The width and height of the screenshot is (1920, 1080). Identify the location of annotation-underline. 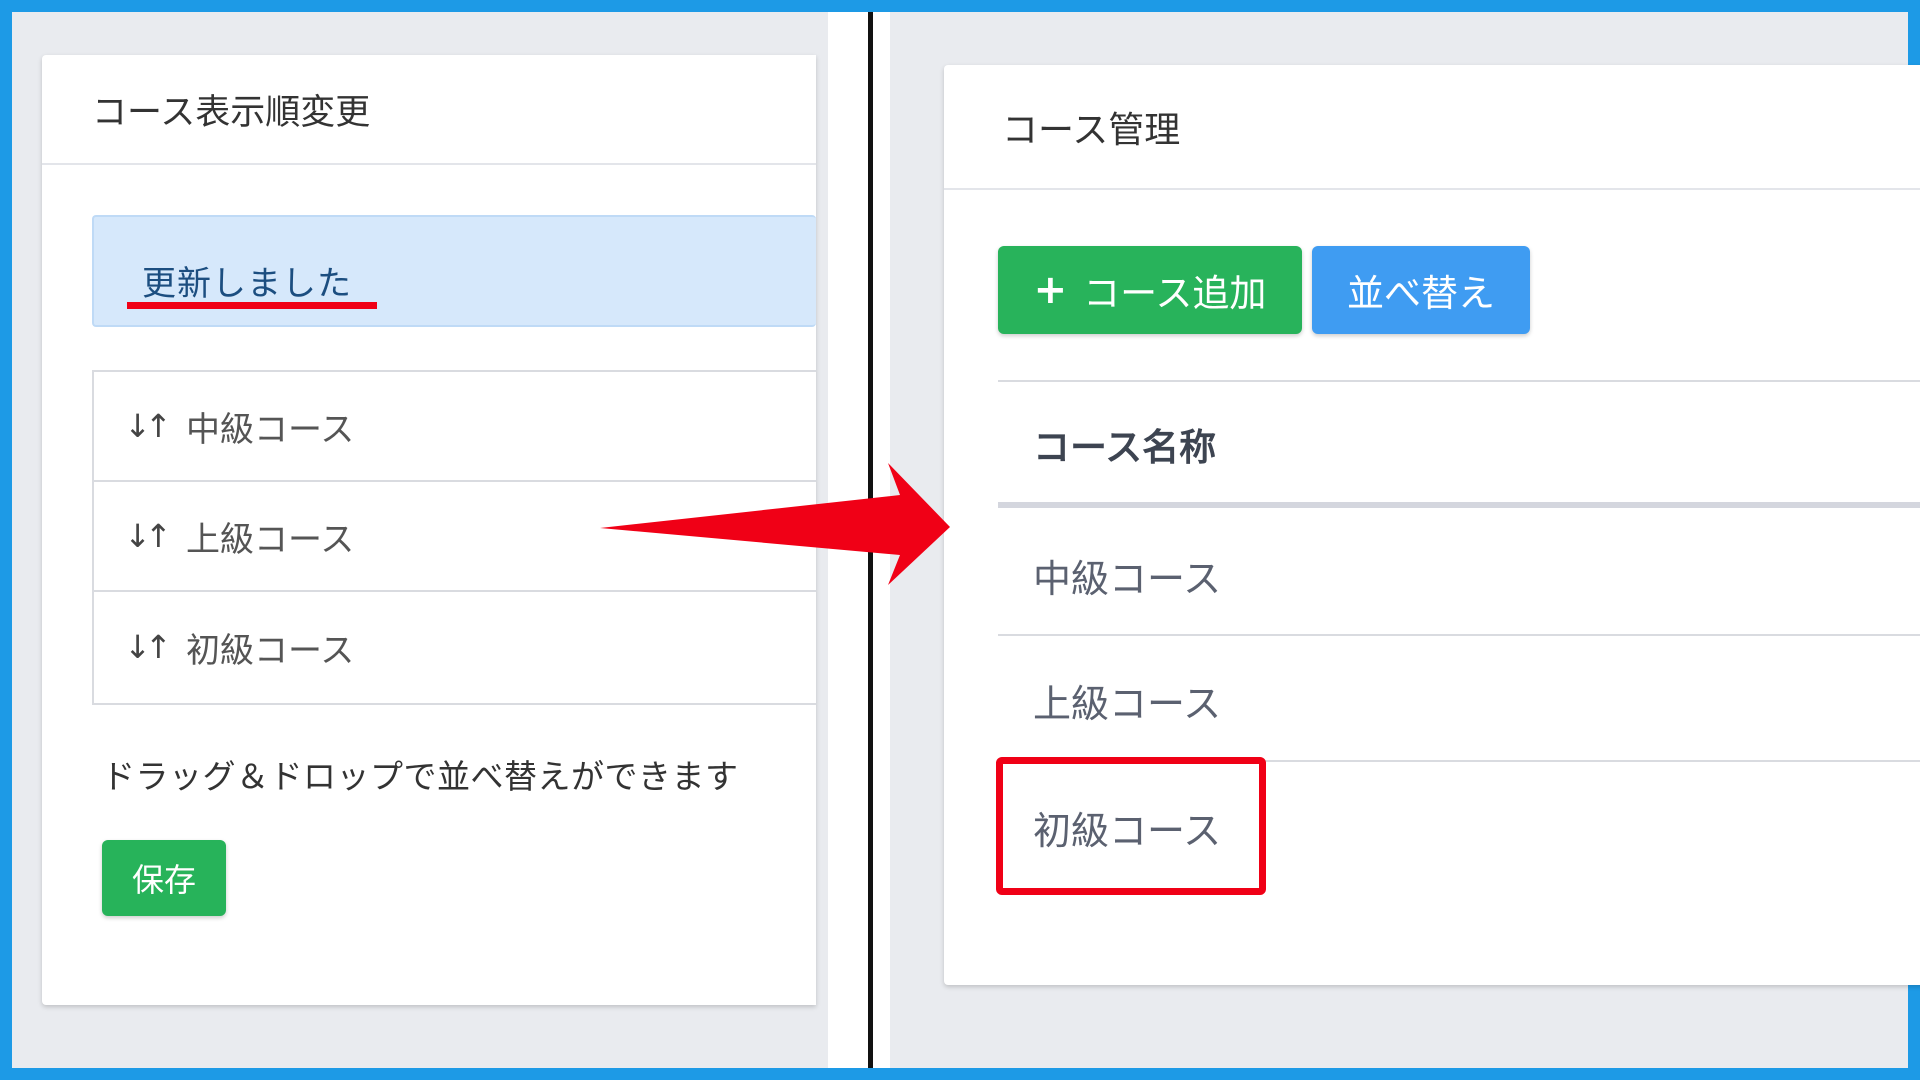
(252, 305).